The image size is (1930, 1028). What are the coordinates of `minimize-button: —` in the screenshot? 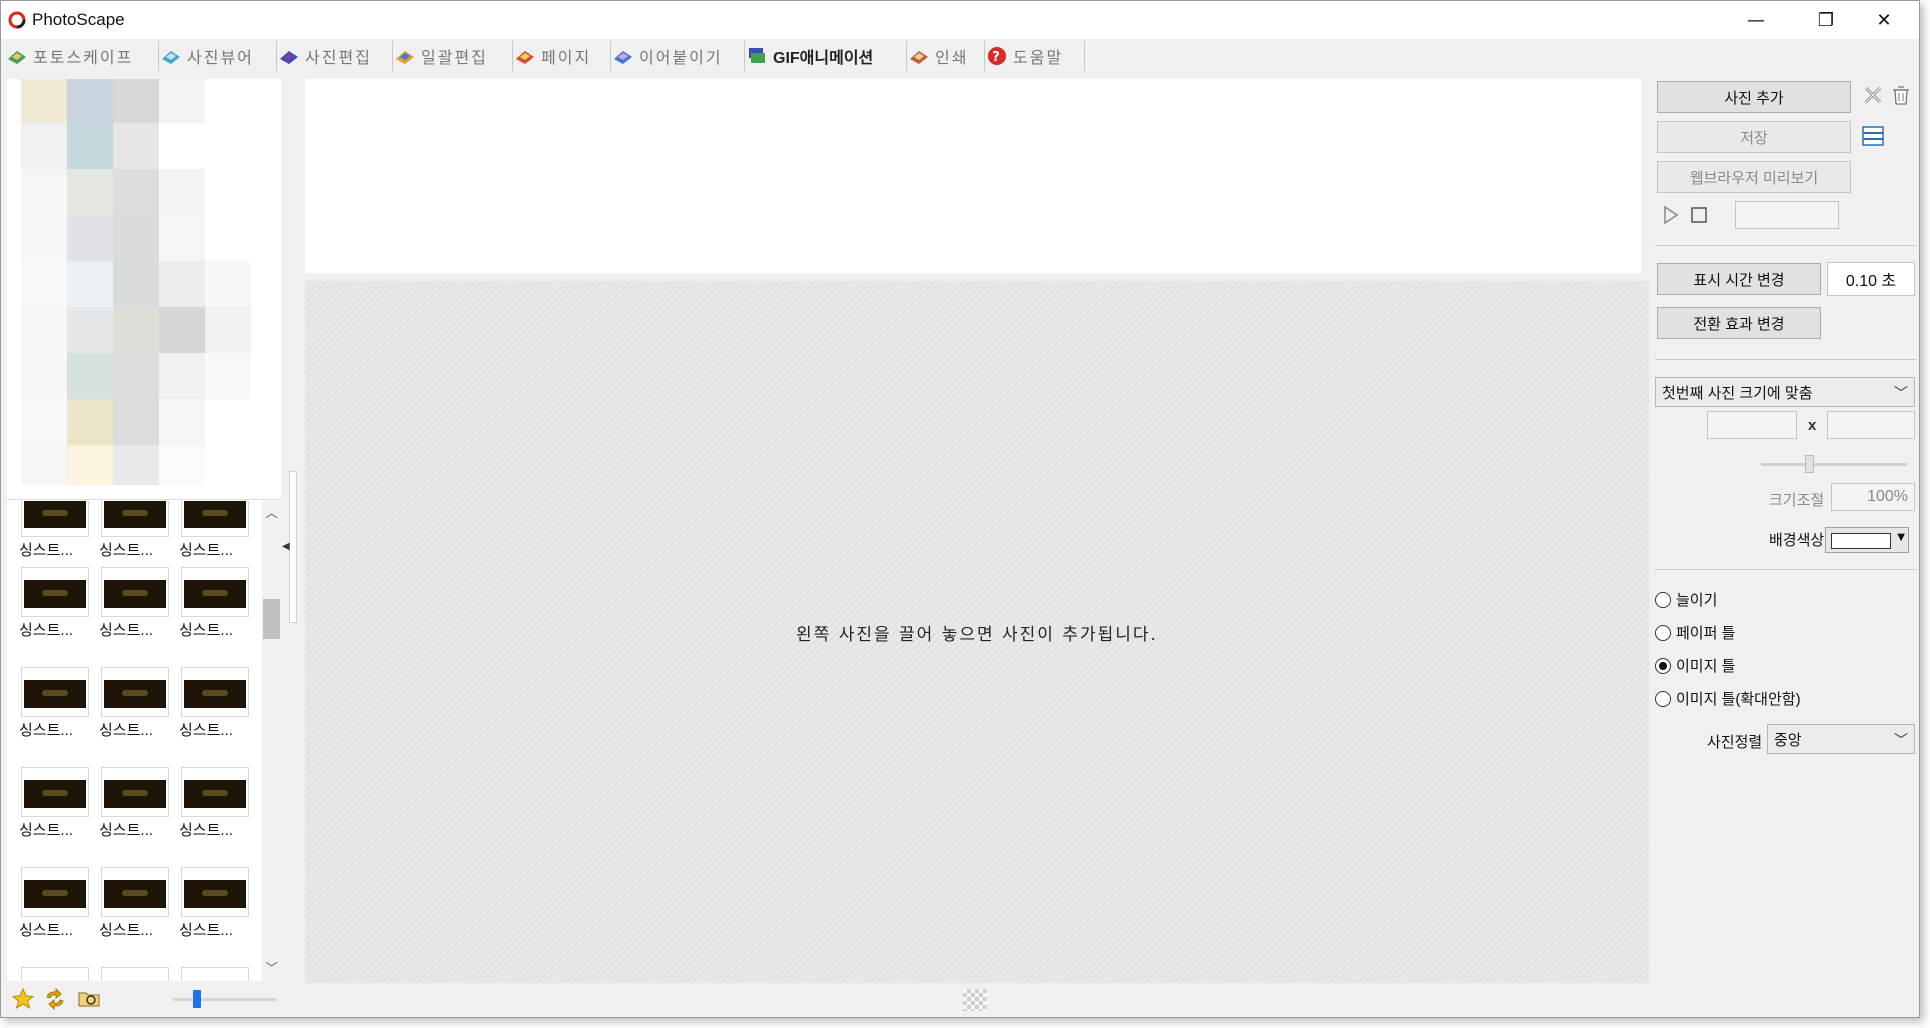 It's located at (1756, 20).